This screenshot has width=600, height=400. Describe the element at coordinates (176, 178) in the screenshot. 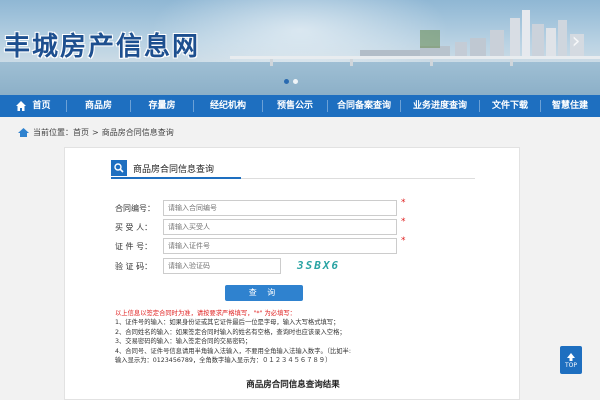

I see `panel-title-underline` at that location.